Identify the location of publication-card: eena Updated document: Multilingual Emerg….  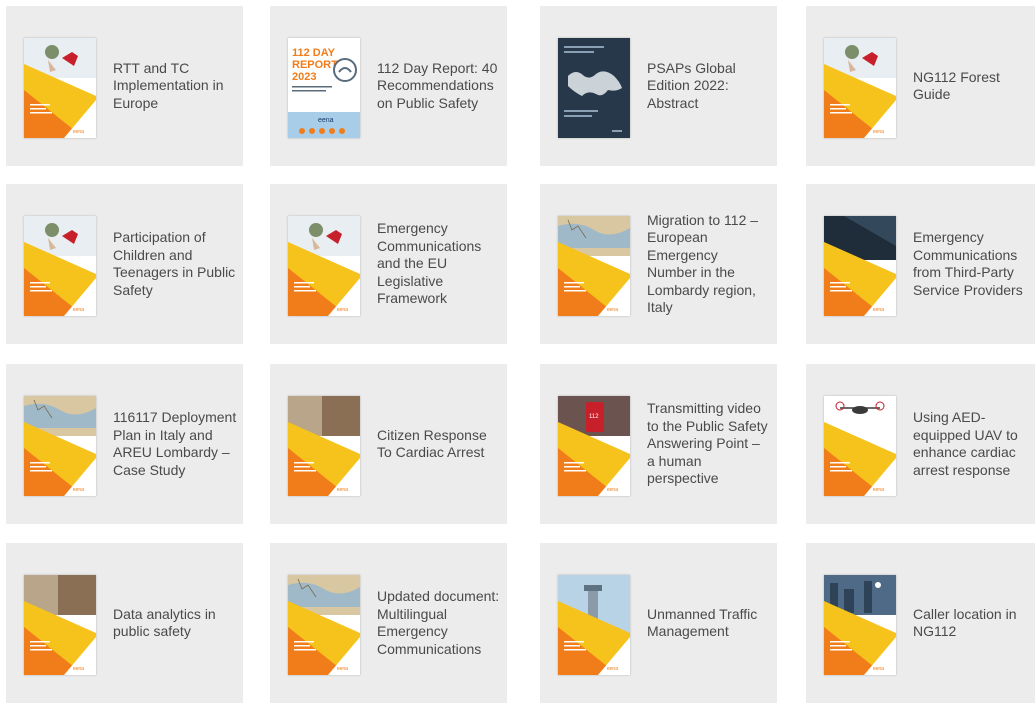
(388, 623).